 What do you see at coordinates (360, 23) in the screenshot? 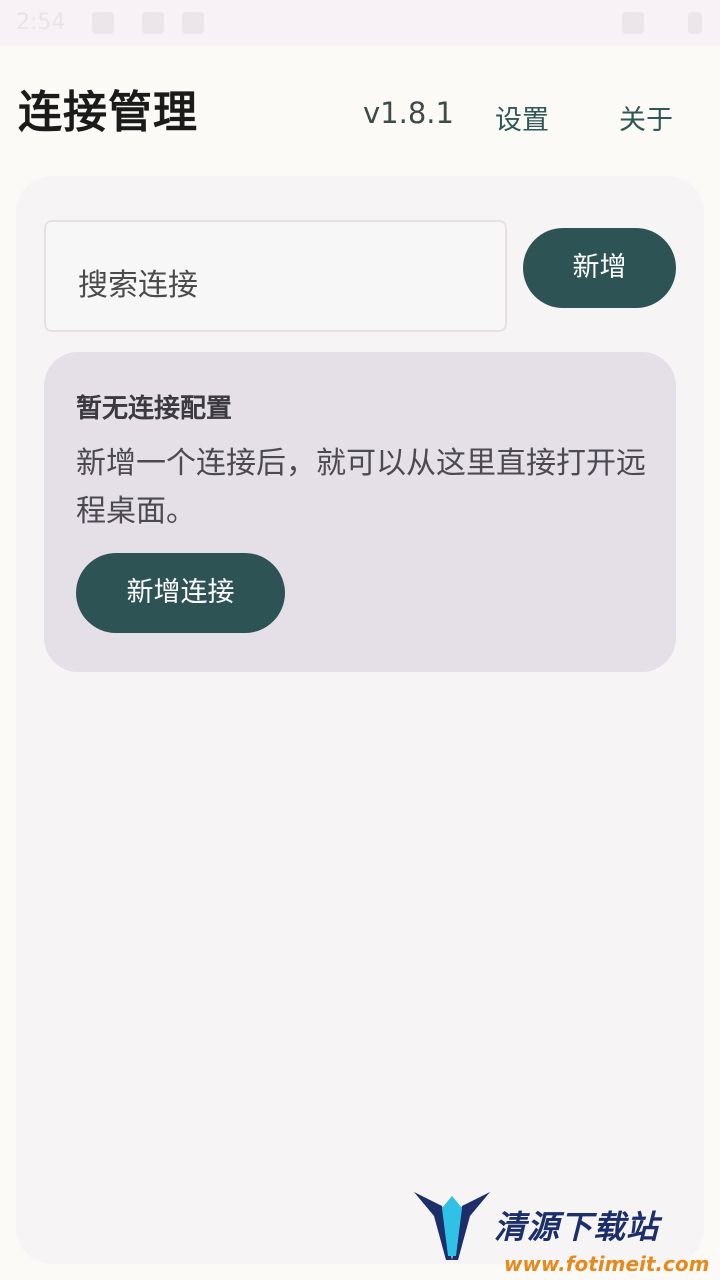
I see `status-bar: 2:54` at bounding box center [360, 23].